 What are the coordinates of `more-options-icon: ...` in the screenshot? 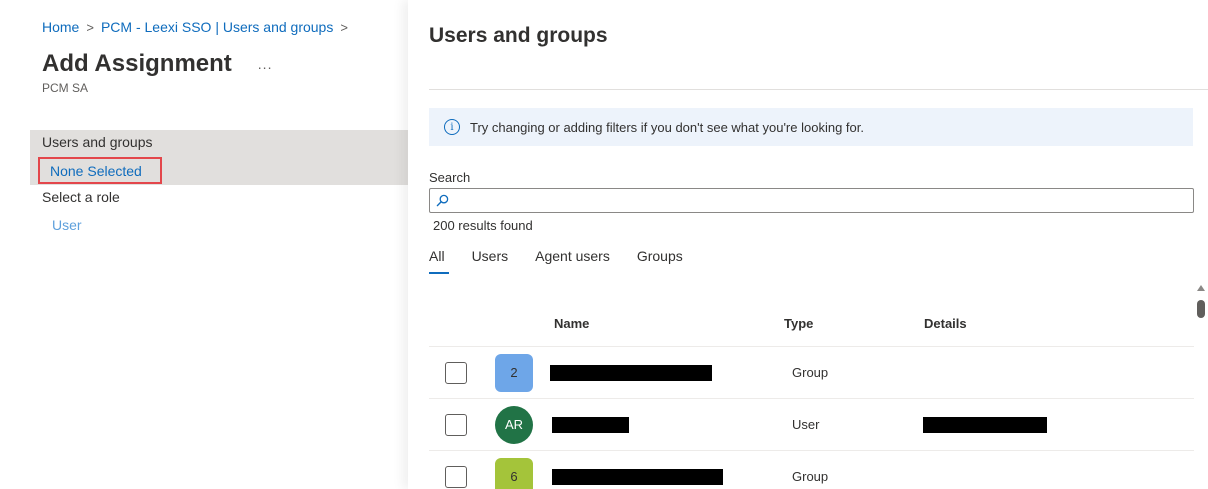 It's located at (265, 64).